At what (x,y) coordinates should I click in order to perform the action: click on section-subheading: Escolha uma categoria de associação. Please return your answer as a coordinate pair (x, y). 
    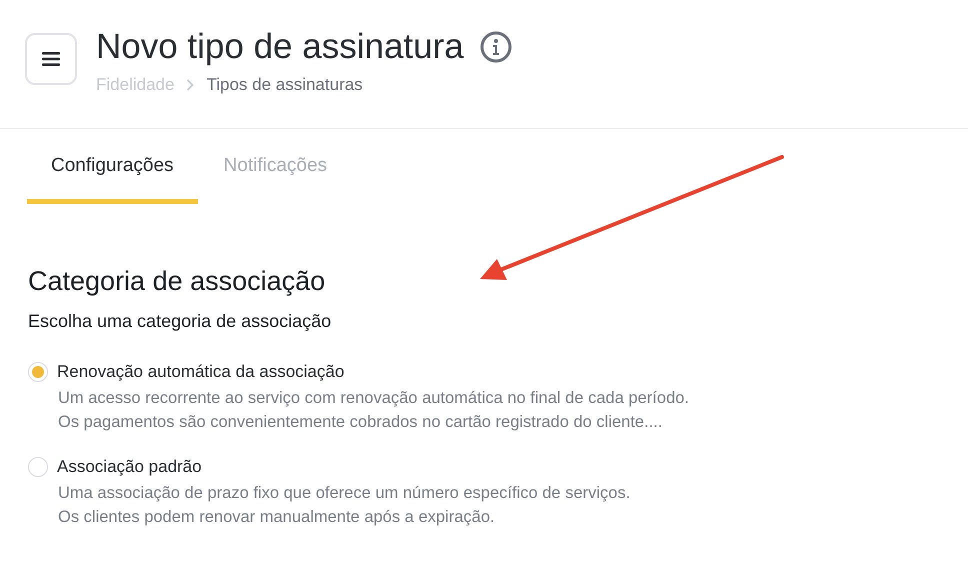
    Looking at the image, I should click on (180, 321).